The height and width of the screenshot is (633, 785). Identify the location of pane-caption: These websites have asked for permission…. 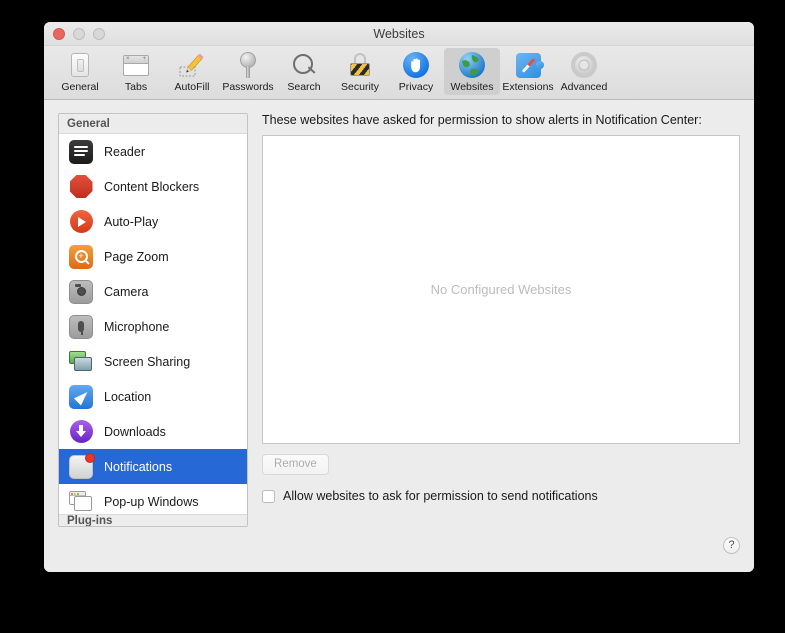
(482, 120).